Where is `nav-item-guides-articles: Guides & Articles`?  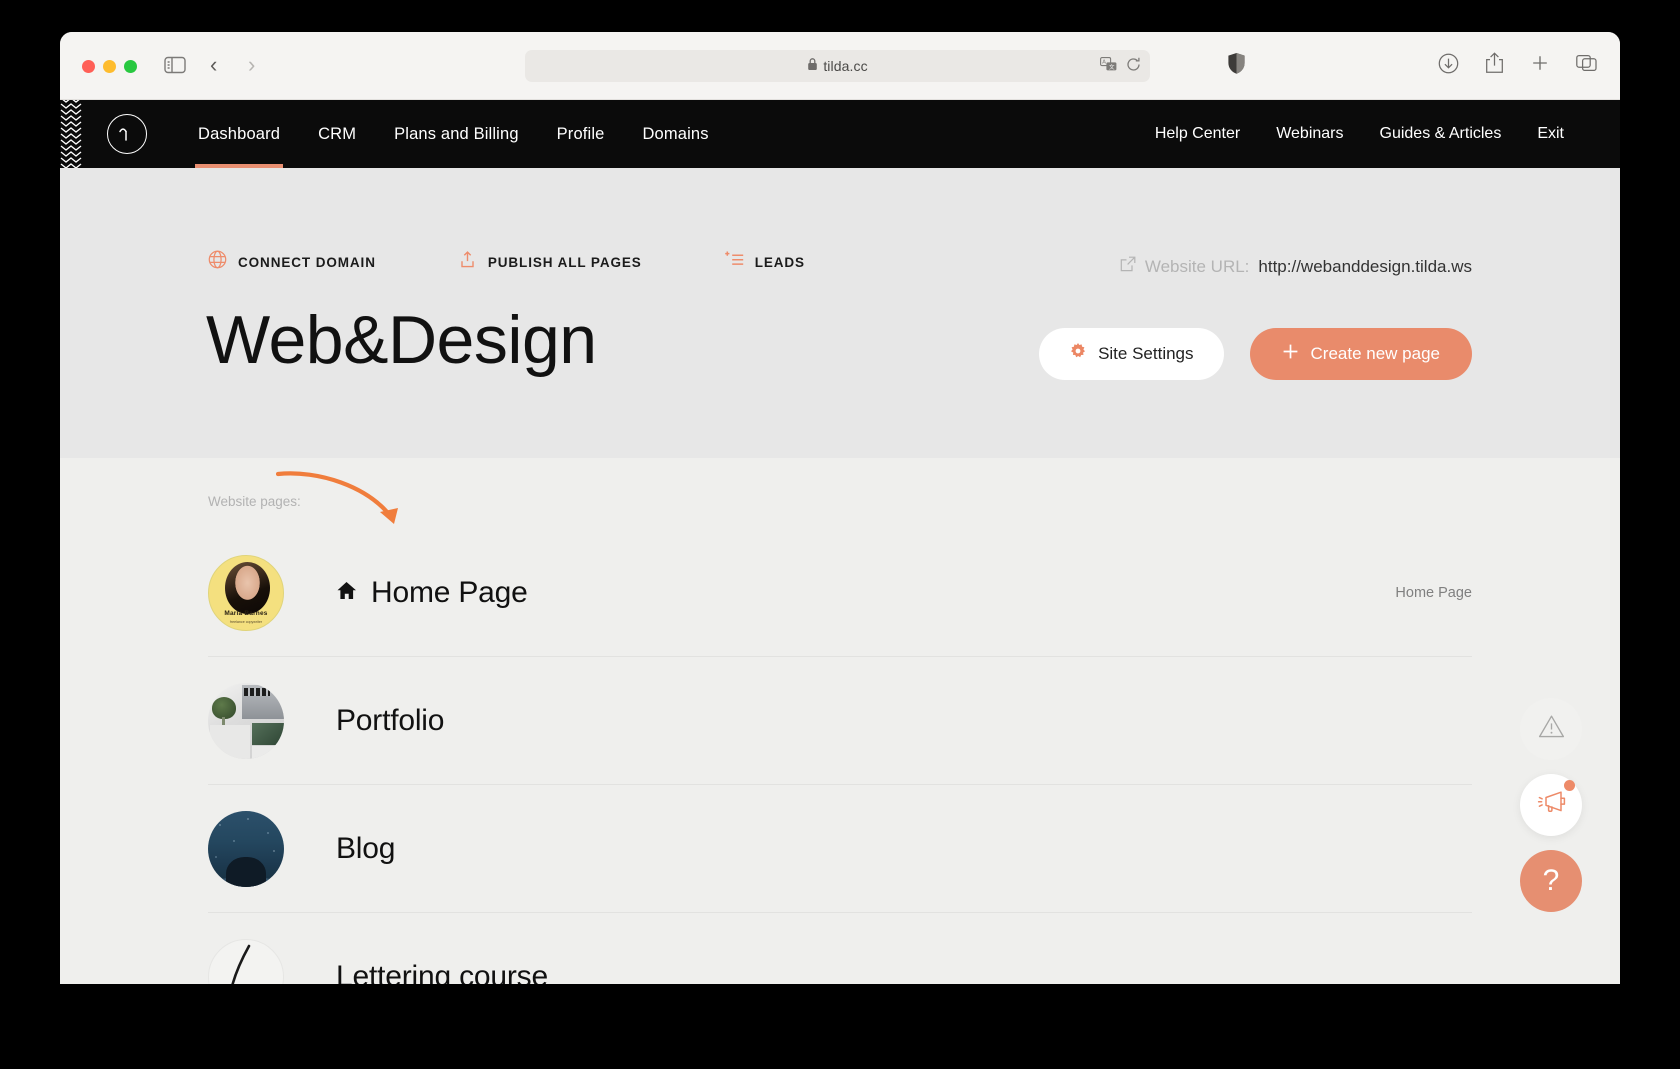
nav-item-guides-articles: Guides & Articles is located at coordinates (1441, 134).